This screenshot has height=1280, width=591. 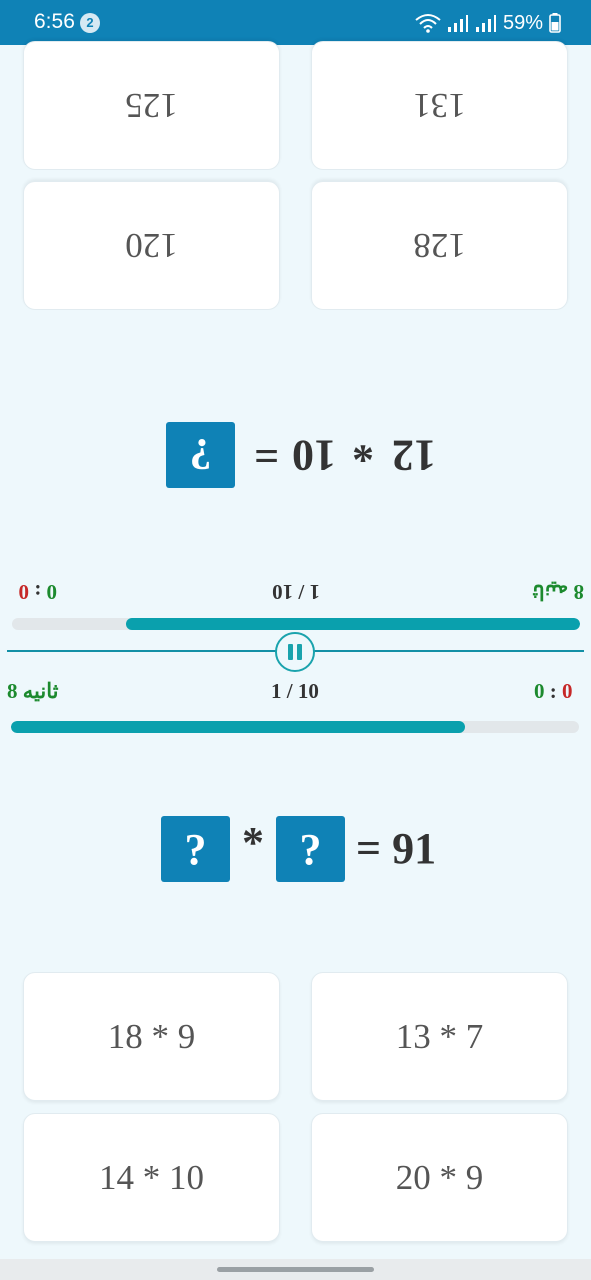 I want to click on wifi-icon, so click(x=428, y=23).